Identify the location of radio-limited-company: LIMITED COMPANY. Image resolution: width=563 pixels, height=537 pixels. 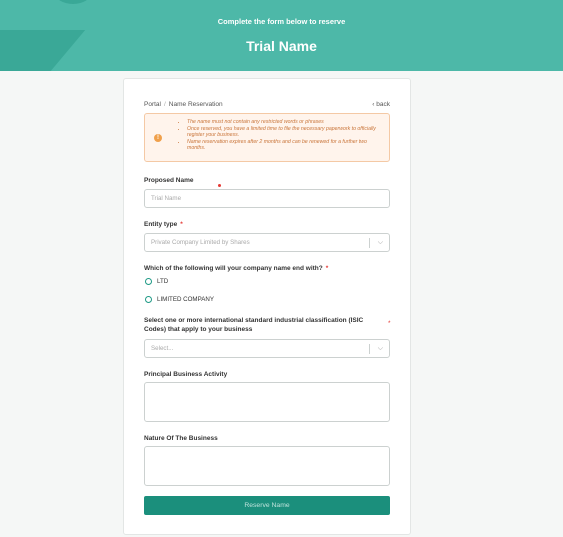
(179, 299).